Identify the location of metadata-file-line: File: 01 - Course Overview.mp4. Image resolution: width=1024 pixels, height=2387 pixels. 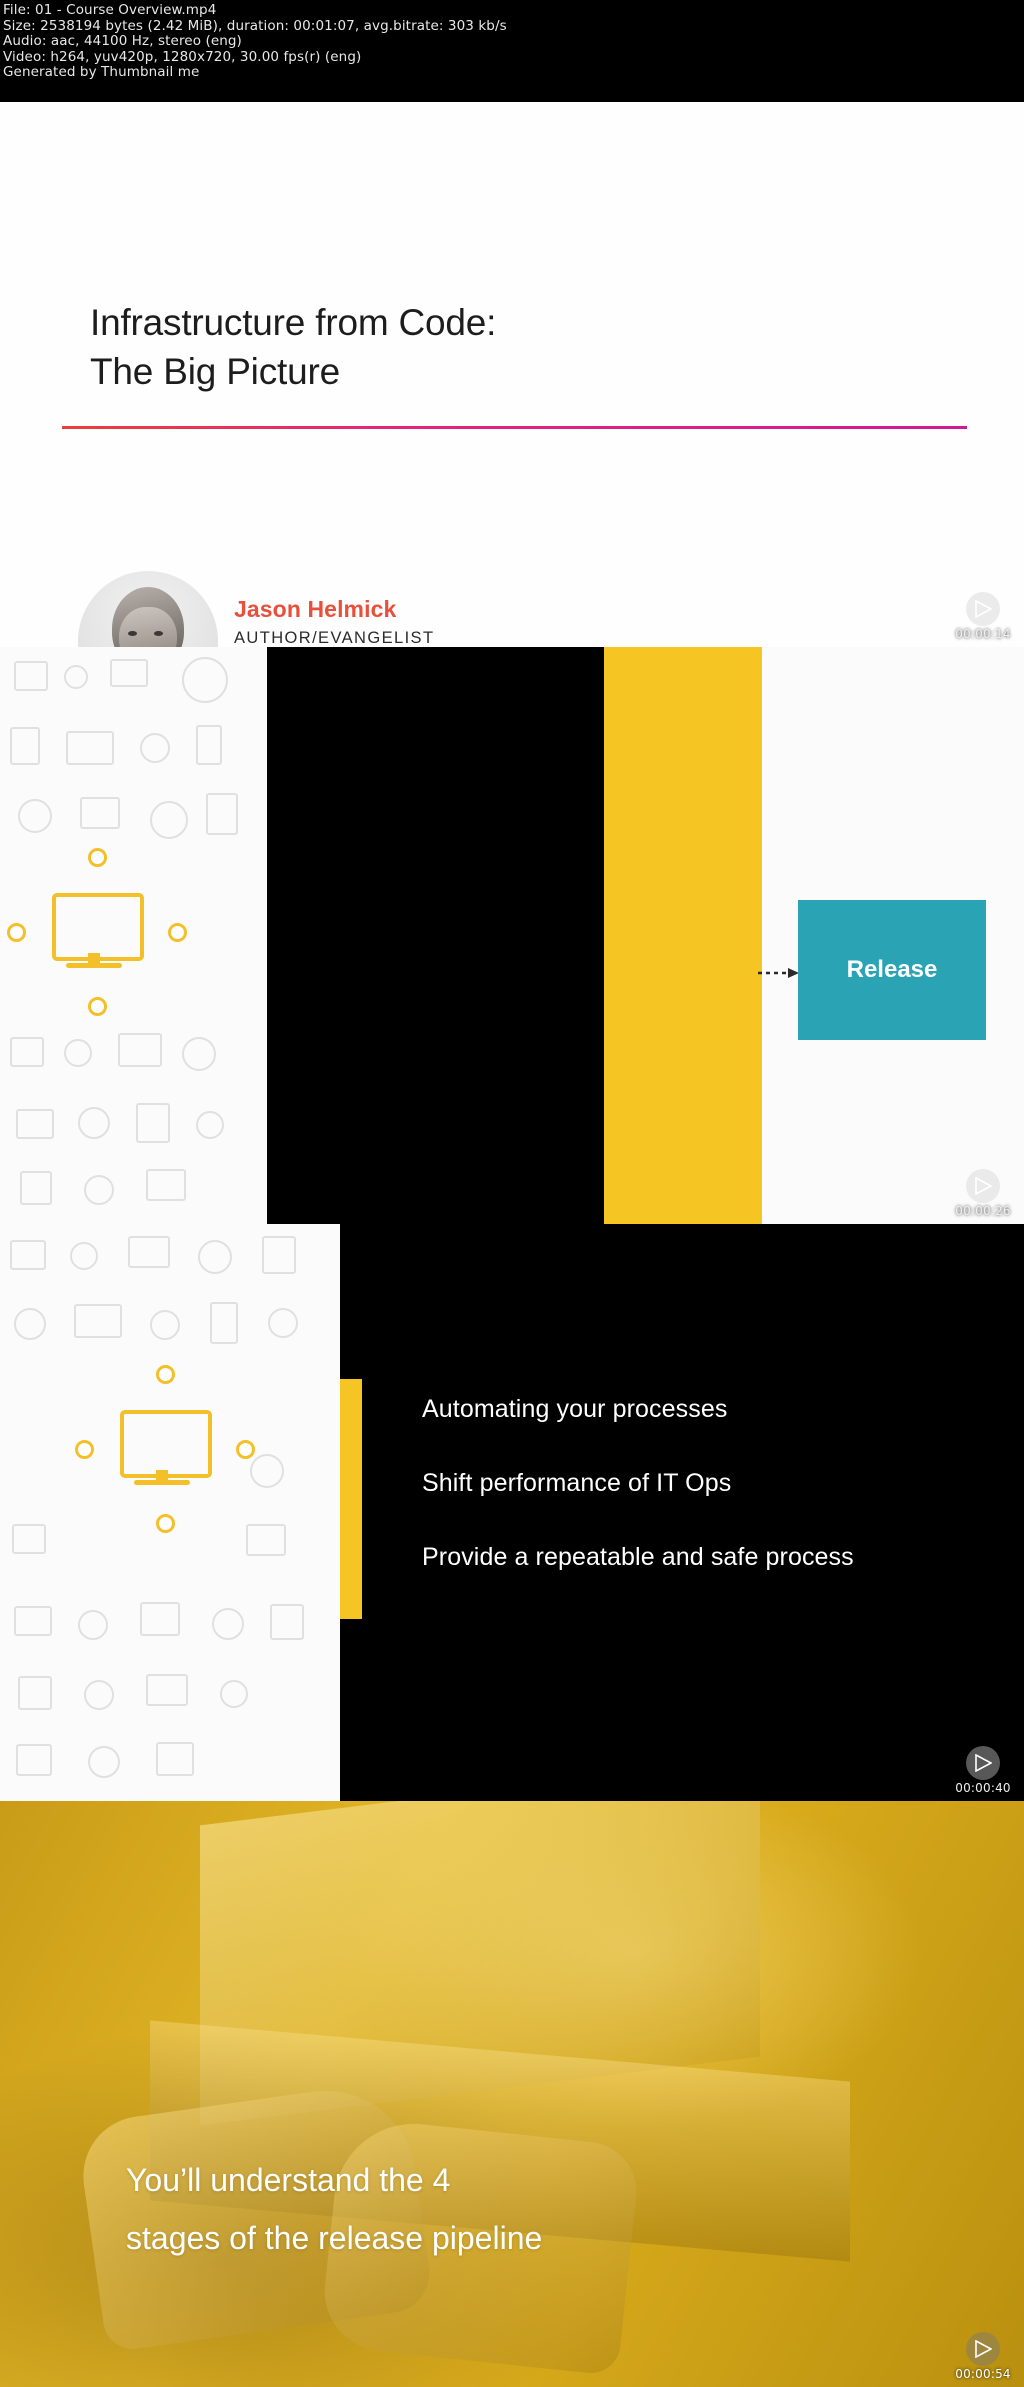
(110, 10).